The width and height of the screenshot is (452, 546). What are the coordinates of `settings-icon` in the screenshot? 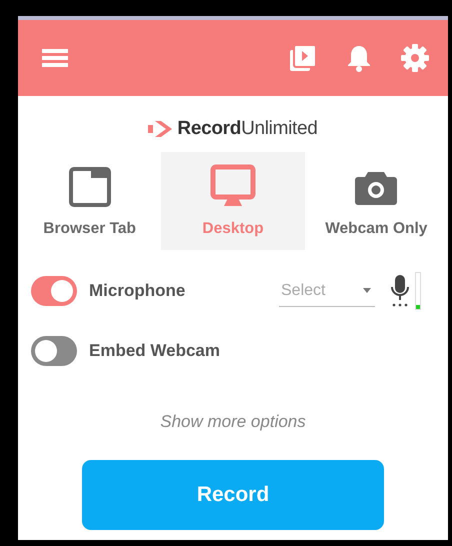 It's located at (415, 58).